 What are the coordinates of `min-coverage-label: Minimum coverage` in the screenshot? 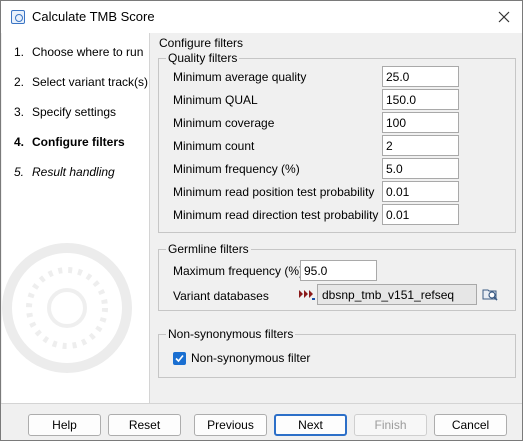 It's located at (224, 123).